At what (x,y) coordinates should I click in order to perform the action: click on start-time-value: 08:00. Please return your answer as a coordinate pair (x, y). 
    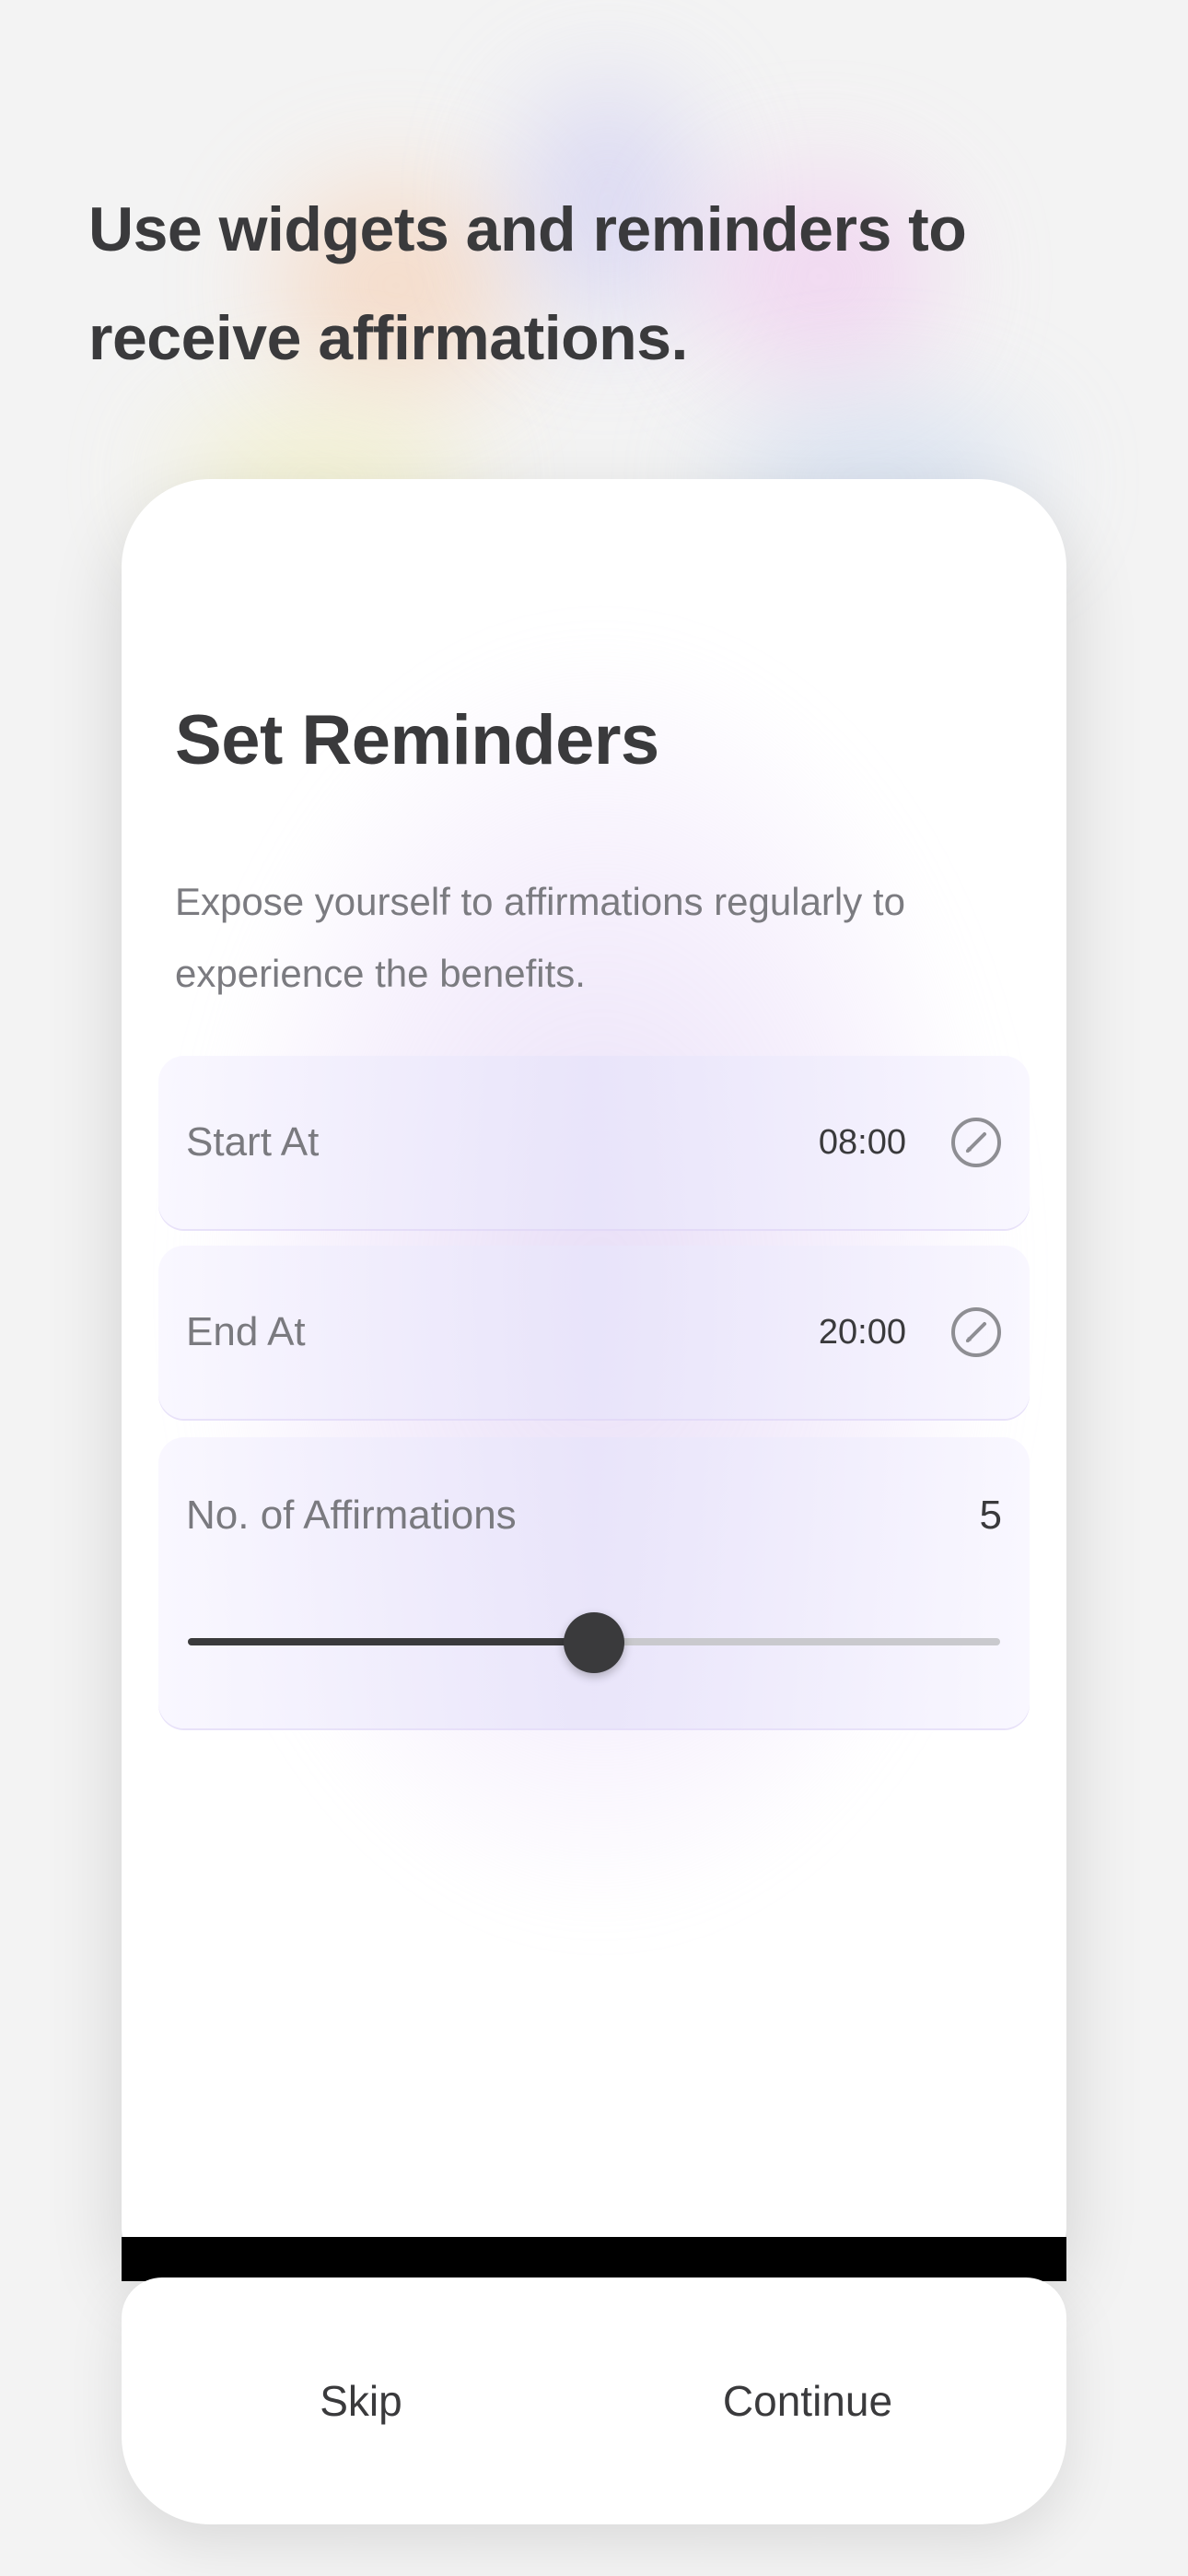
    Looking at the image, I should click on (862, 1142).